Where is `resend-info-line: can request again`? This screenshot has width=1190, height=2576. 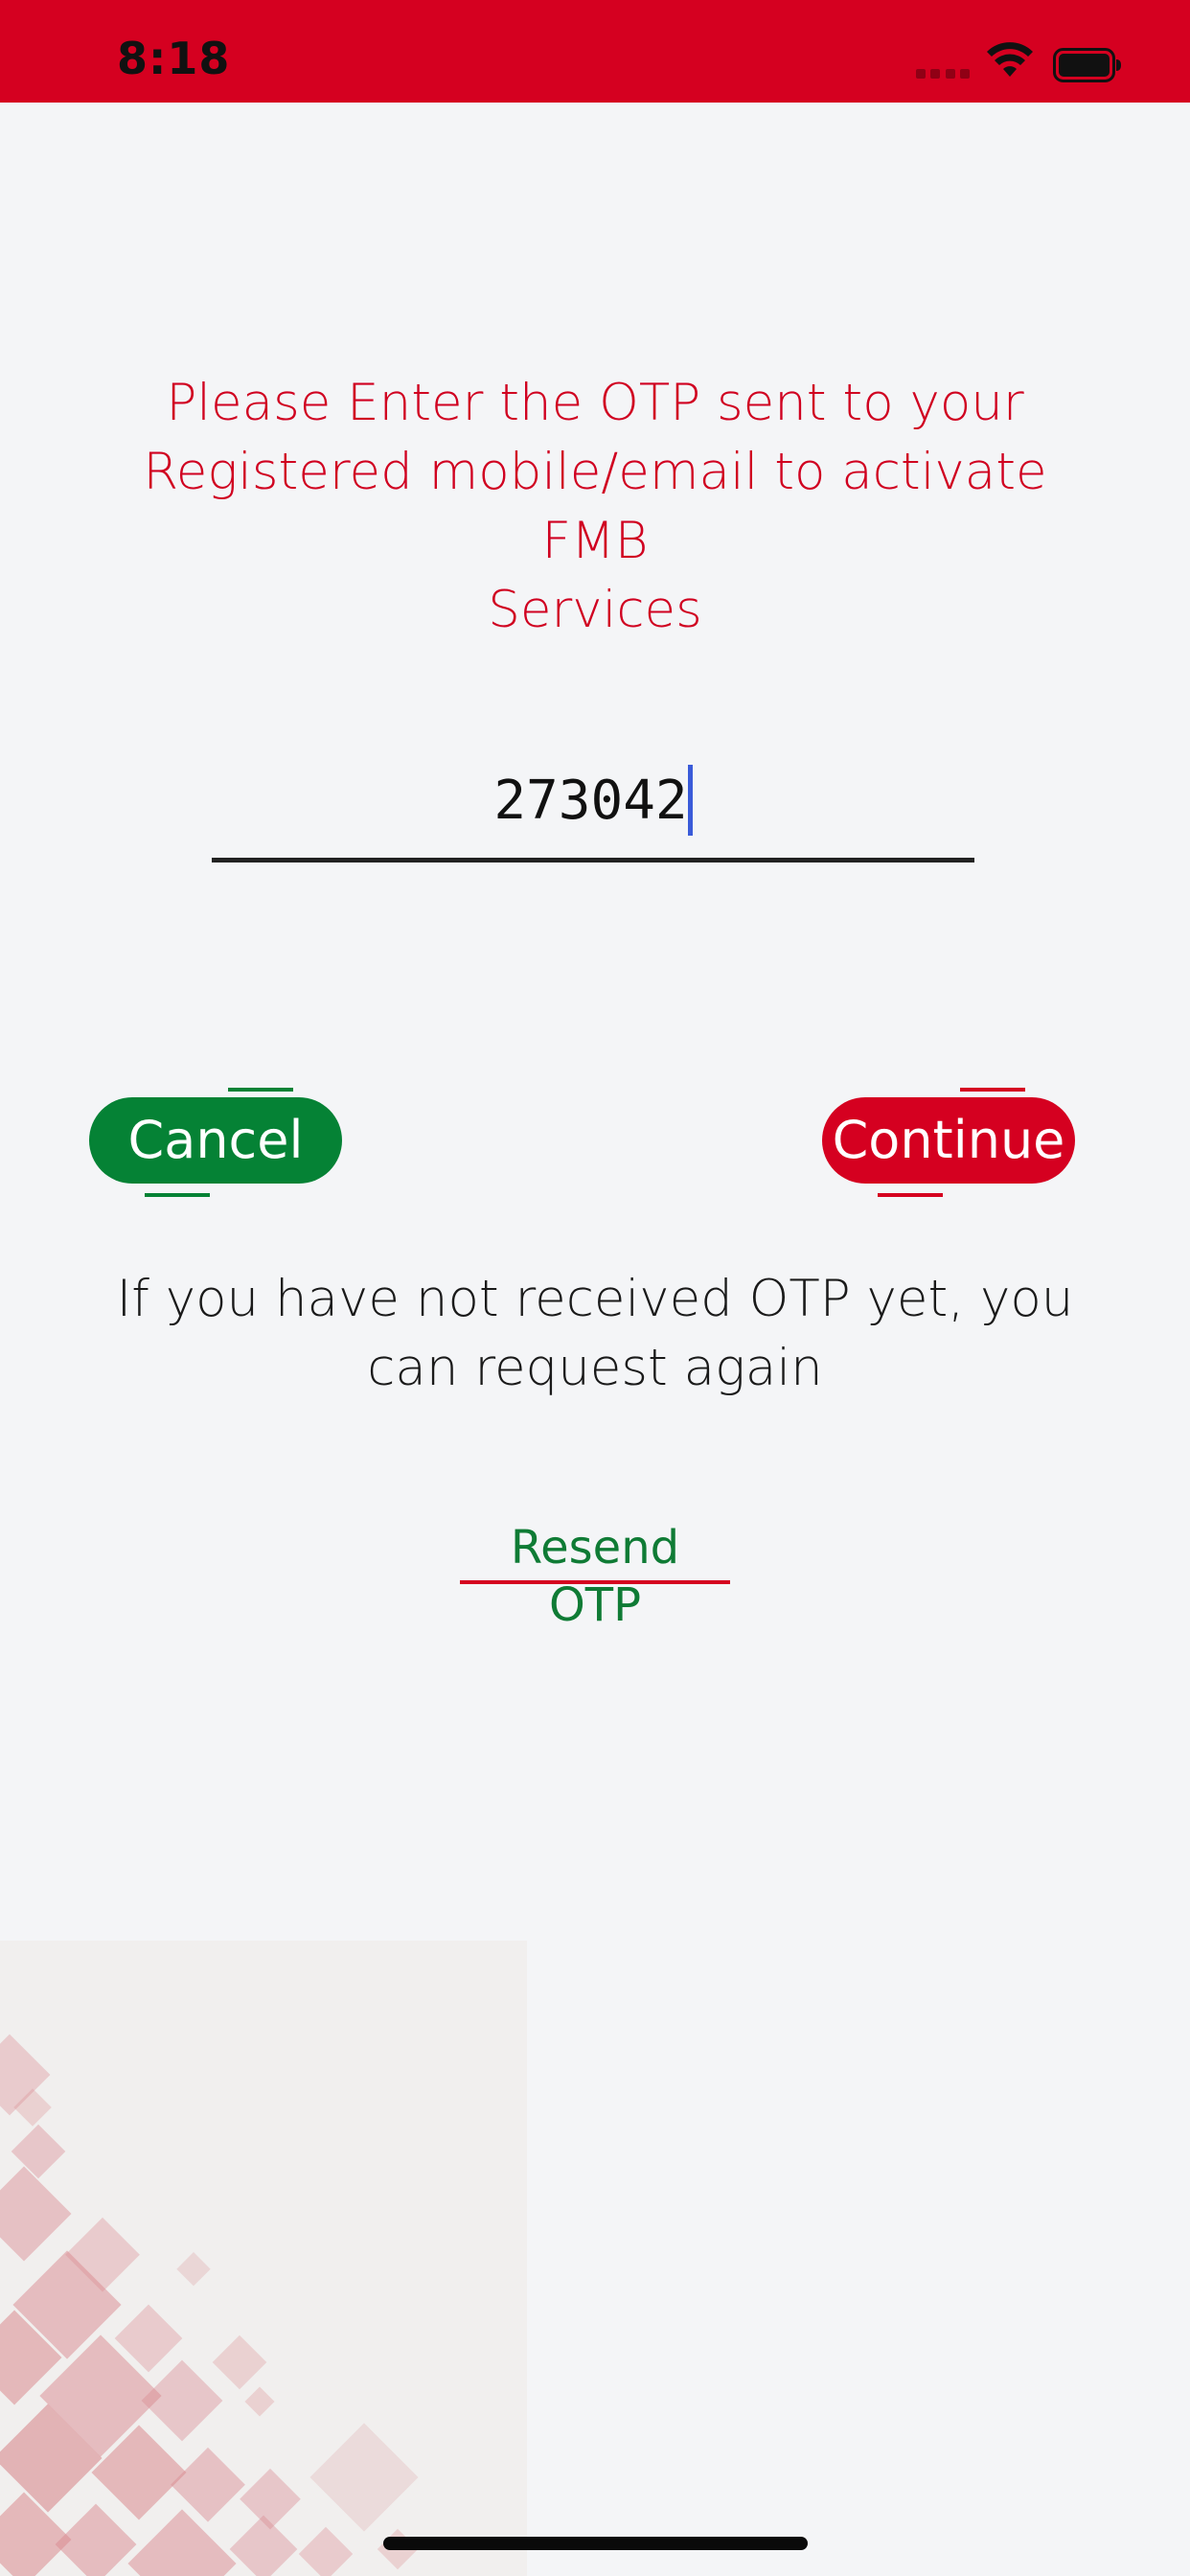 resend-info-line: can request again is located at coordinates (595, 1368).